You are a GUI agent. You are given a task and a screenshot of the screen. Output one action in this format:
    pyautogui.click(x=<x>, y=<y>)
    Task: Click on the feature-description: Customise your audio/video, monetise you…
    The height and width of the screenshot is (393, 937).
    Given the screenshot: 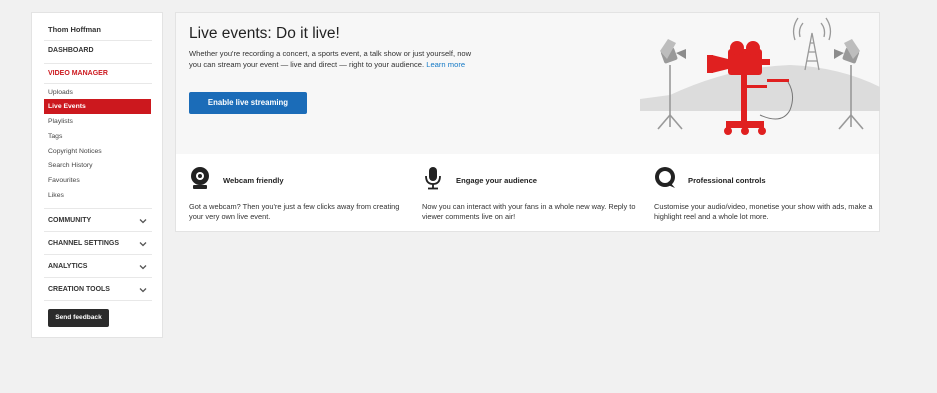 What is the action you would take?
    pyautogui.click(x=763, y=211)
    